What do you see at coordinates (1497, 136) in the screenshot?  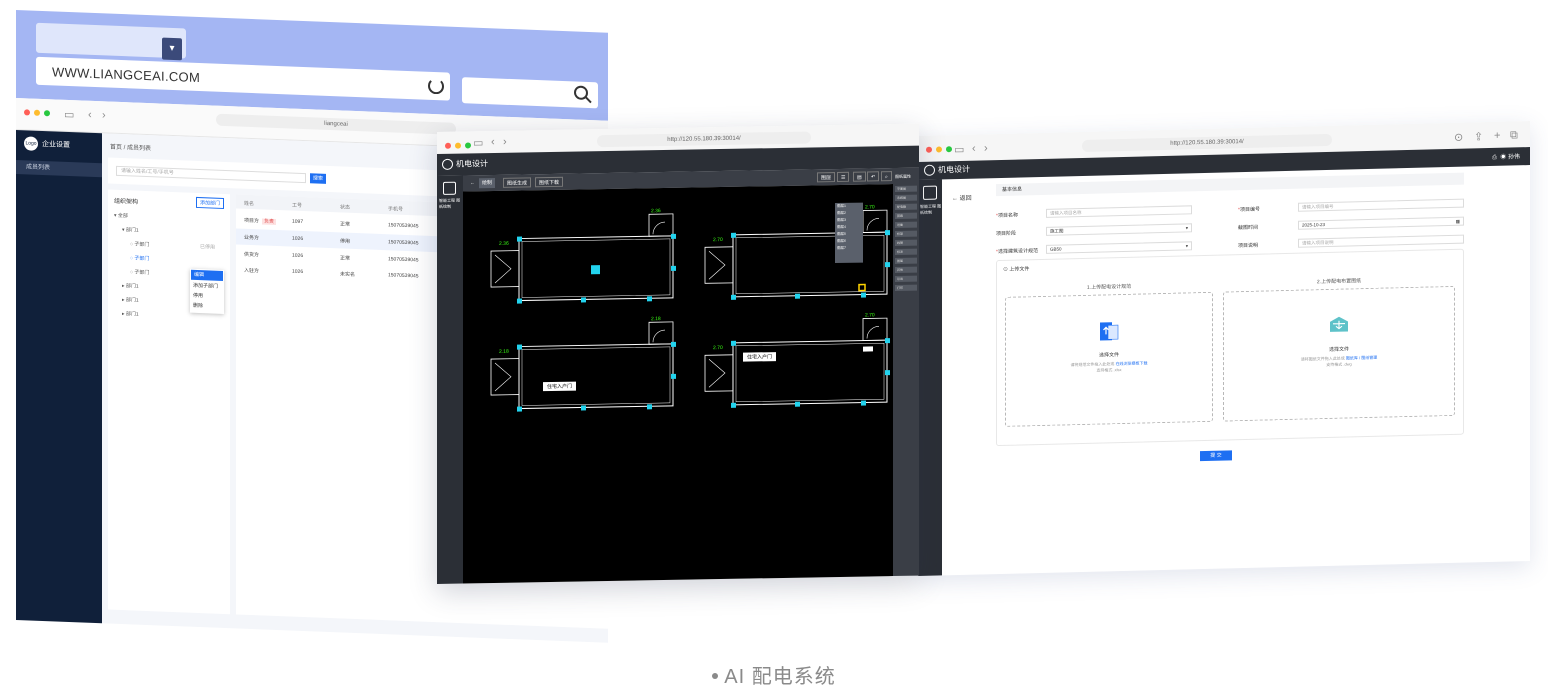 I see `new-tab-icon: +` at bounding box center [1497, 136].